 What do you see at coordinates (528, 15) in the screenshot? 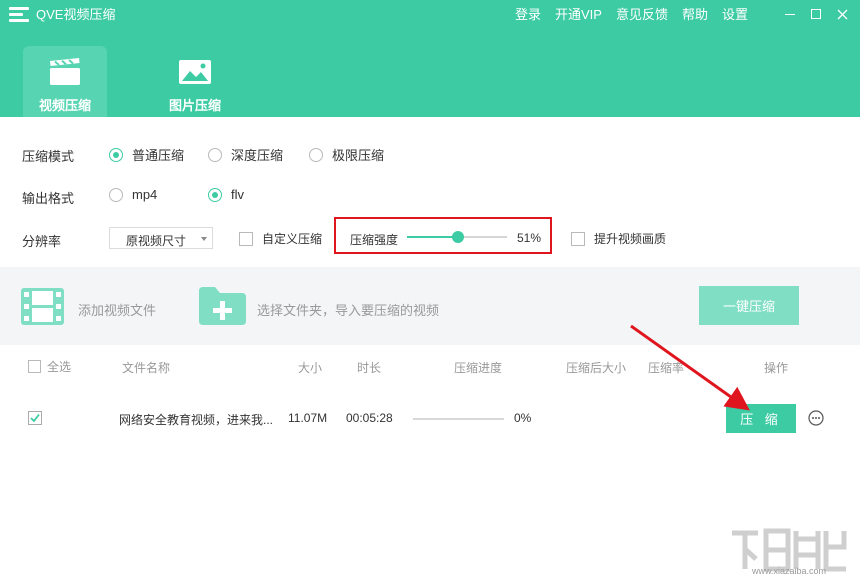
I see `login-link: 登录` at bounding box center [528, 15].